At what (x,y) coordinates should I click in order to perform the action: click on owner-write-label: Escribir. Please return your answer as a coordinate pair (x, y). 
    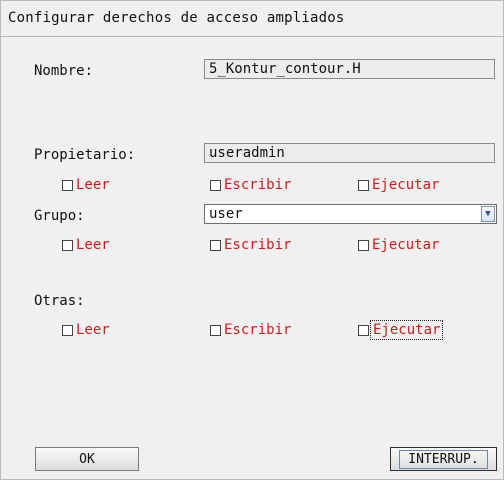
    Looking at the image, I should click on (258, 185).